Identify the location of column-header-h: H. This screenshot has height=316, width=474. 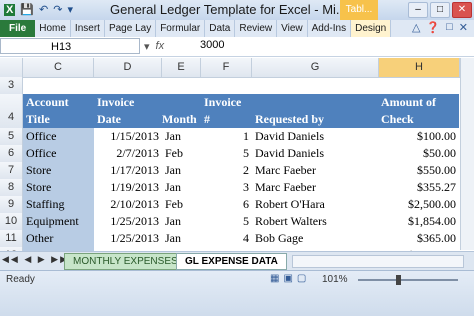
(419, 68).